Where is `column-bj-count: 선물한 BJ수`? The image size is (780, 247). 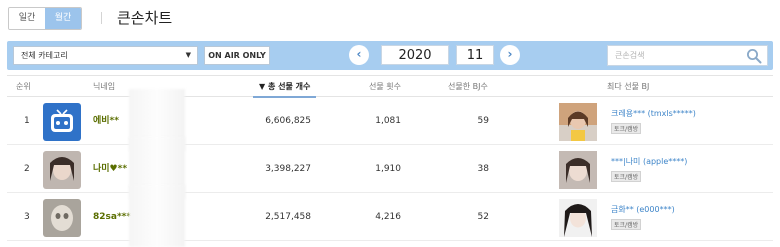 column-bj-count: 선물한 BJ수 is located at coordinates (468, 86).